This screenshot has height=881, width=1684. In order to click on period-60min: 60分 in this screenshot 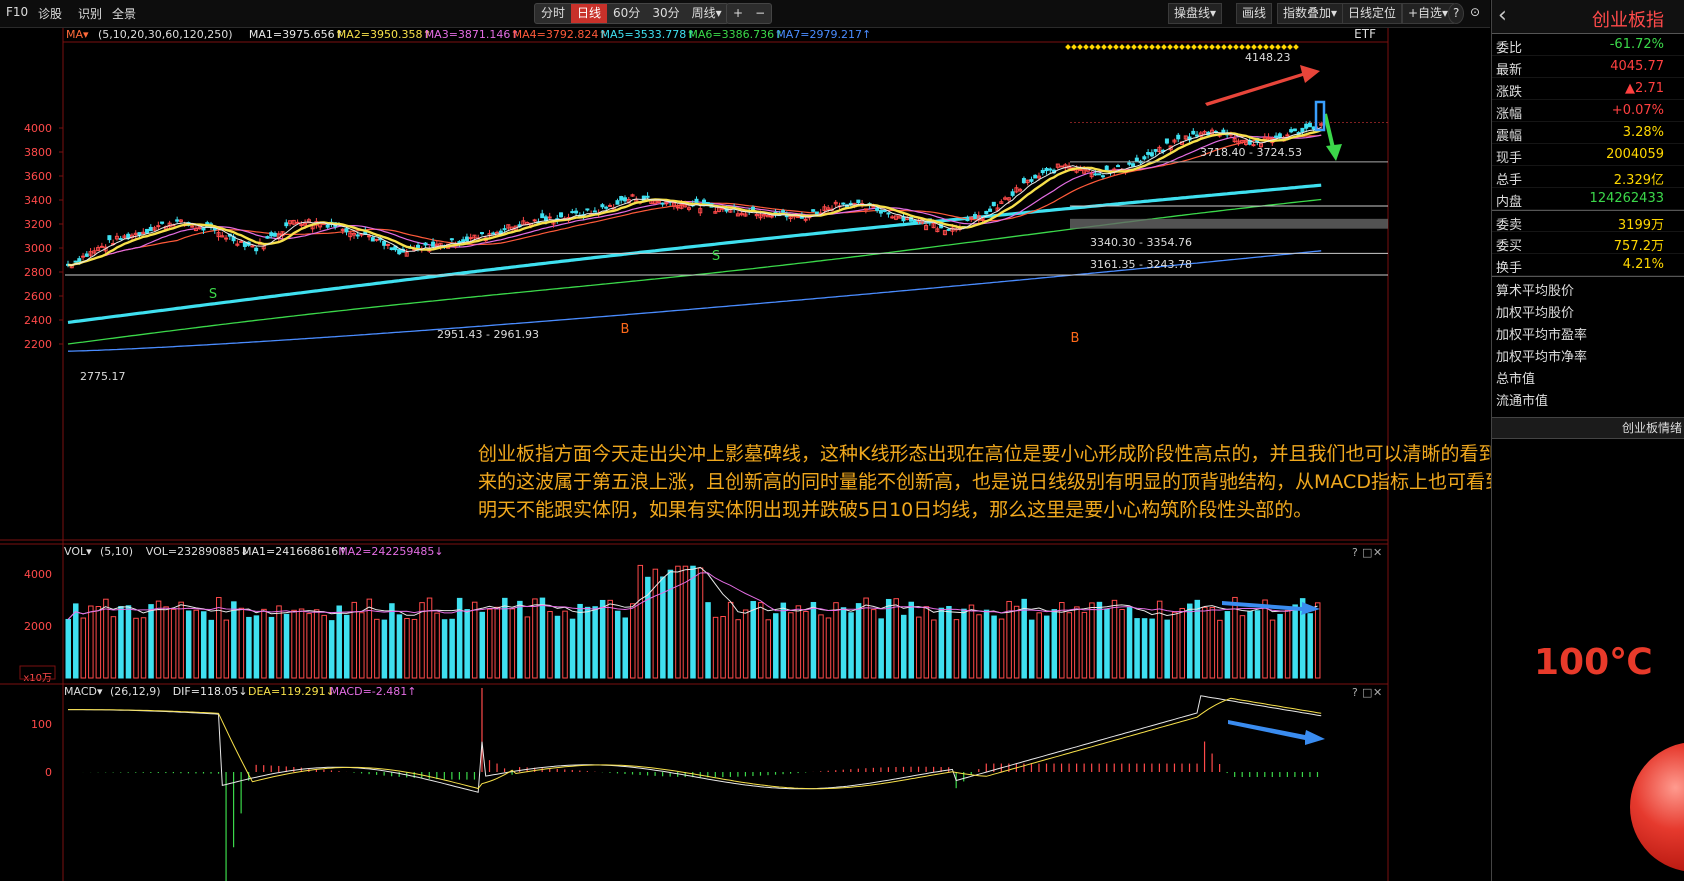, I will do `click(626, 13)`.